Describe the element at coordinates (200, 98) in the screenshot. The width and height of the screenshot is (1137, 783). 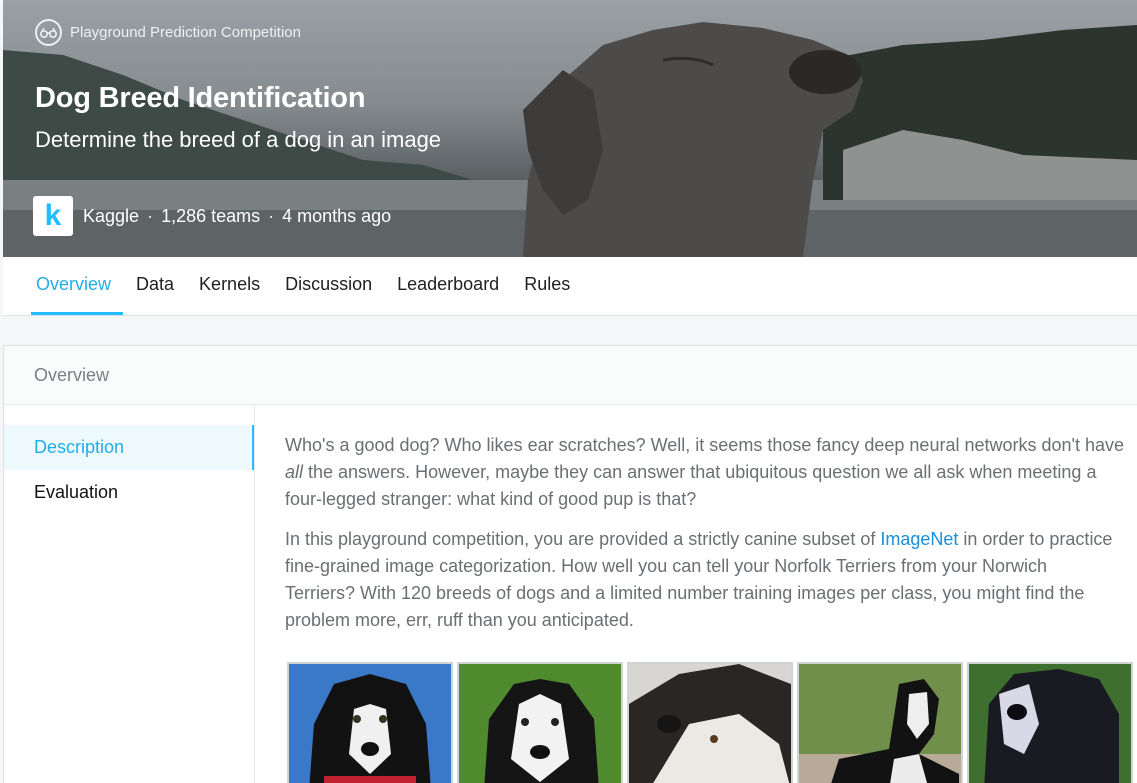
I see `competition-title: Dog Breed Identification` at that location.